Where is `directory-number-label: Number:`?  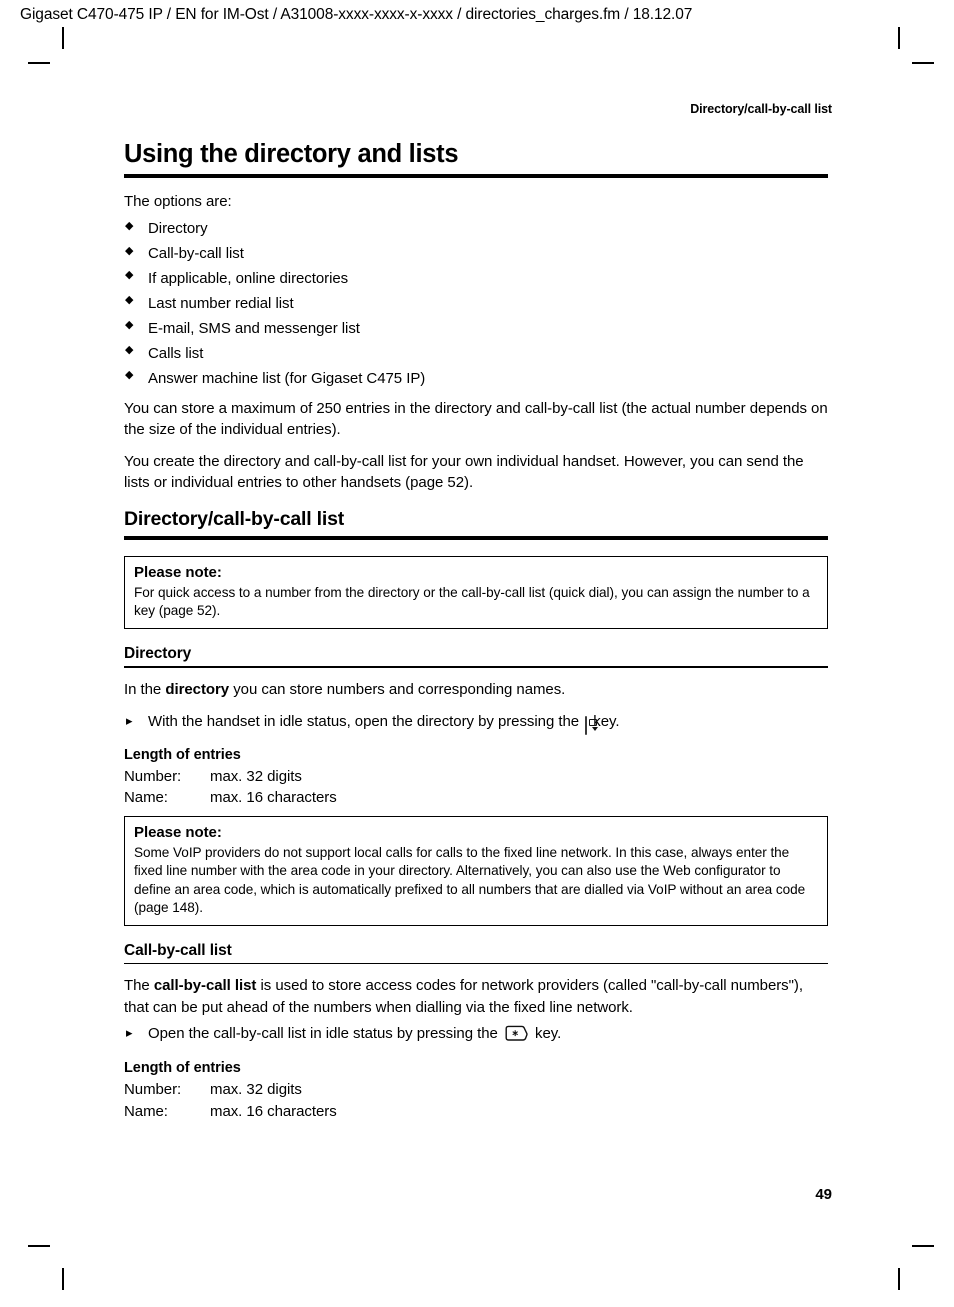 directory-number-label: Number: is located at coordinates (153, 776).